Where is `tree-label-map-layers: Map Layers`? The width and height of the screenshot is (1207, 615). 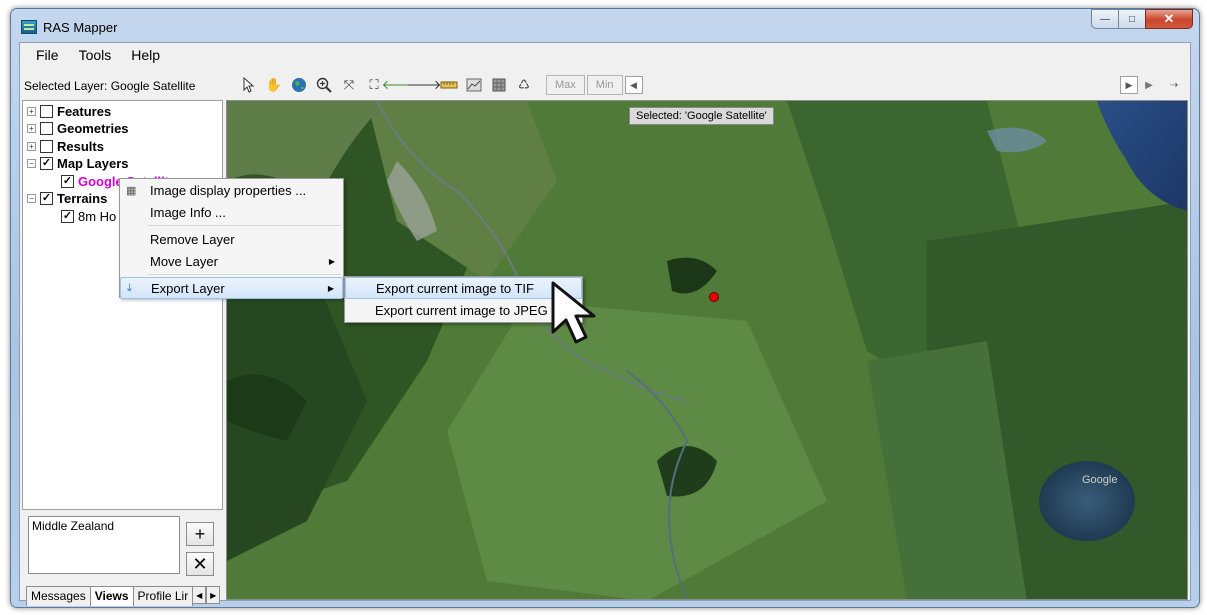 tree-label-map-layers: Map Layers is located at coordinates (93, 163).